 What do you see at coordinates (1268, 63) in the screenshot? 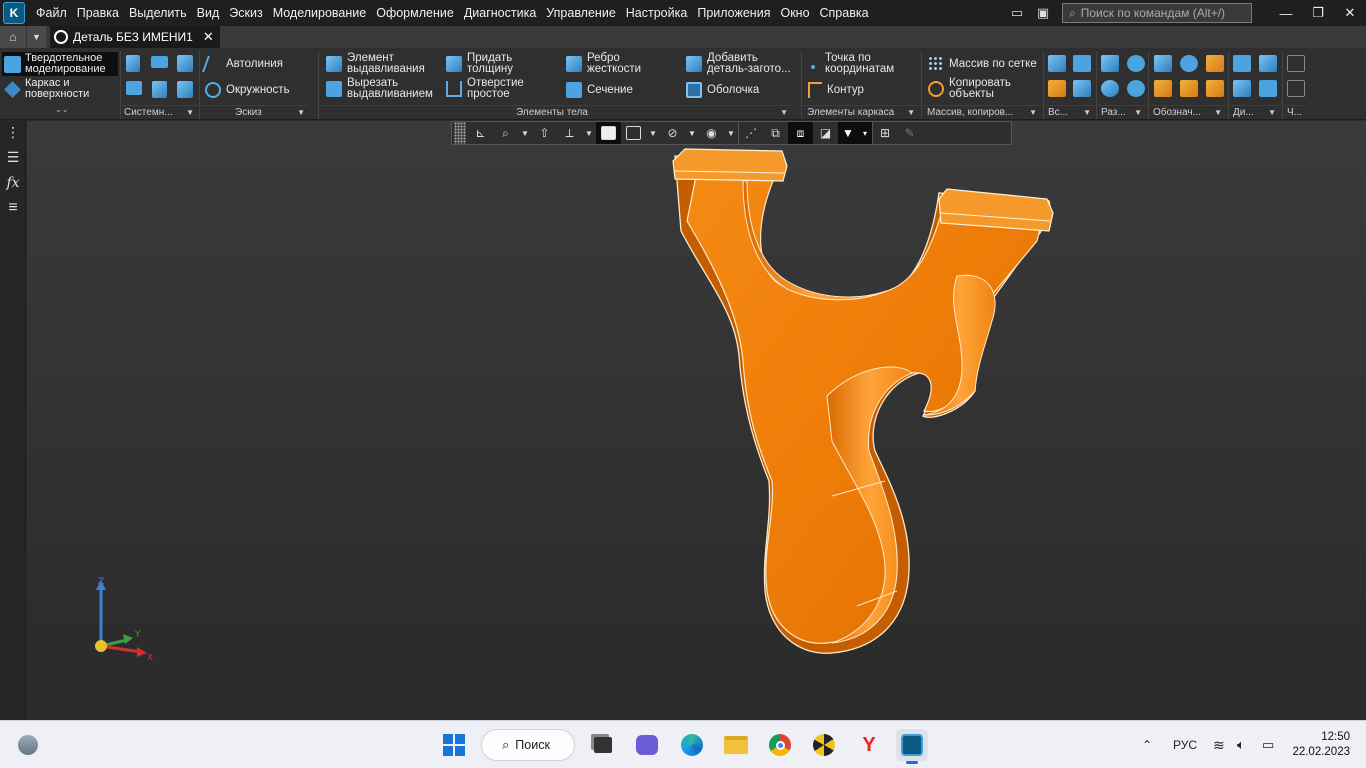
I see `measure-angle-icon` at bounding box center [1268, 63].